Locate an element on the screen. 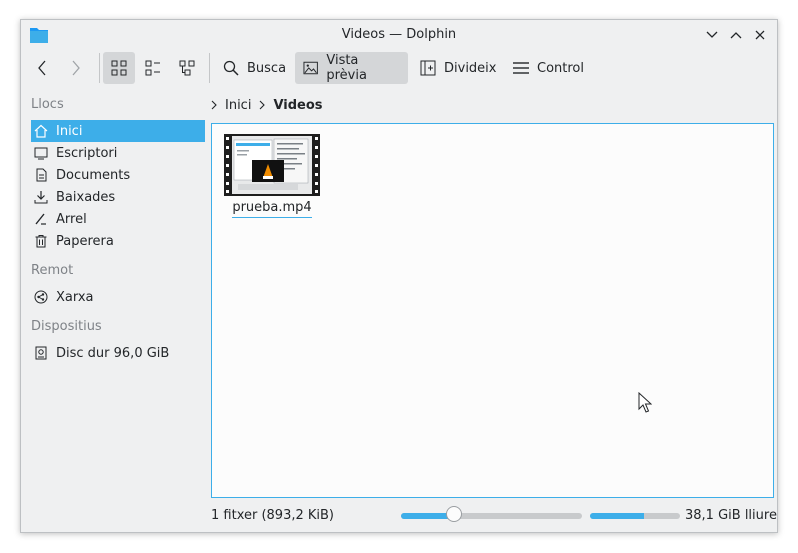 This screenshot has height=553, width=798. desktop-icon is located at coordinates (41, 153).